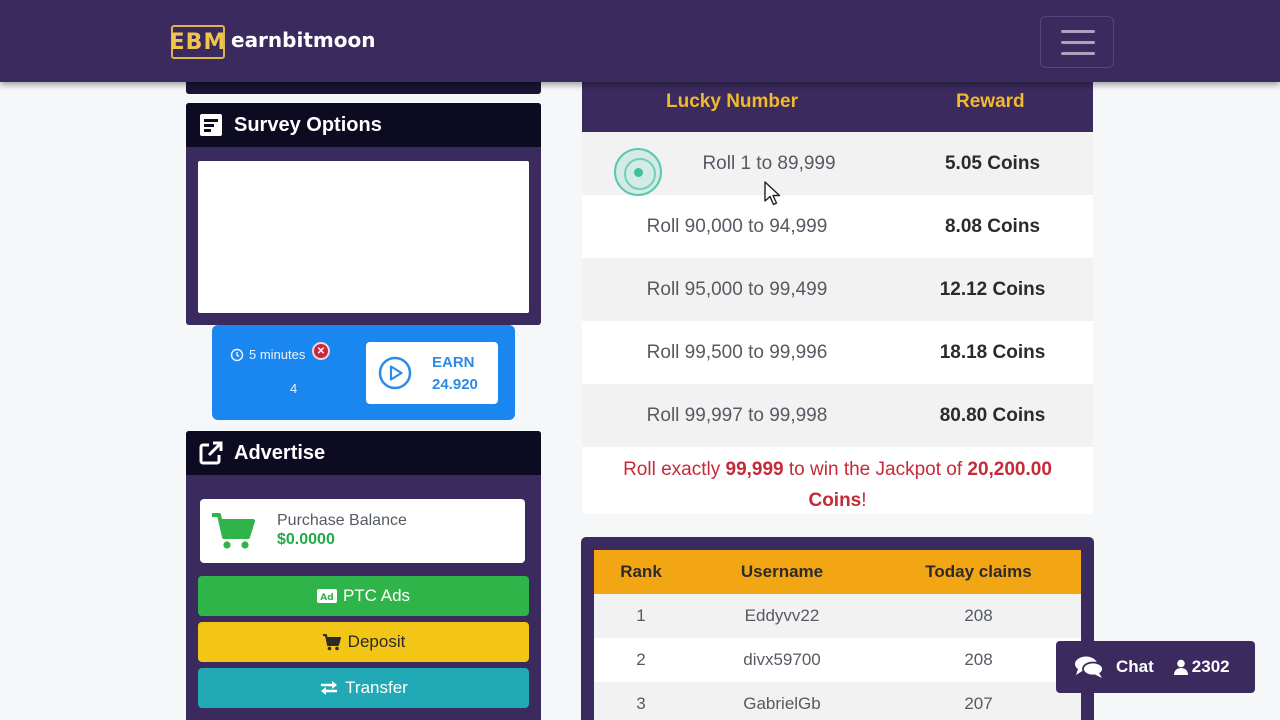  I want to click on table-row: 2 divx59700 208, so click(837, 660).